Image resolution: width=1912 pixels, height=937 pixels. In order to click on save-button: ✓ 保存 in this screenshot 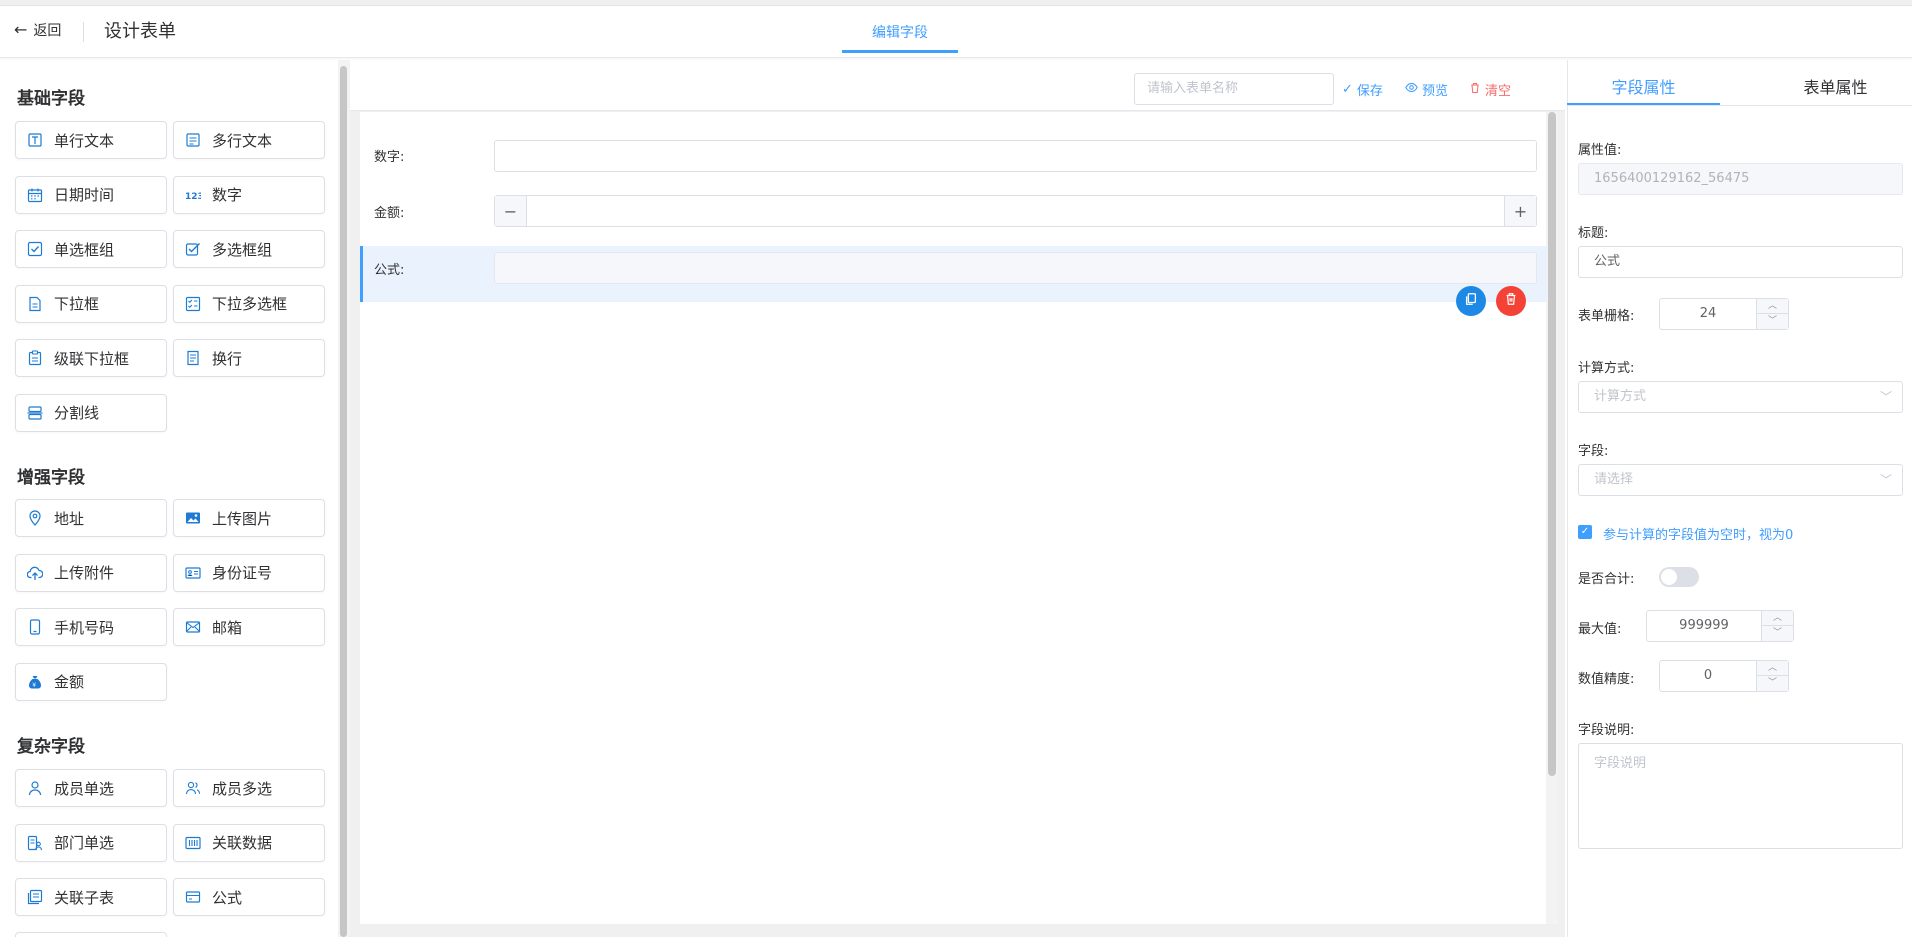, I will do `click(1362, 89)`.